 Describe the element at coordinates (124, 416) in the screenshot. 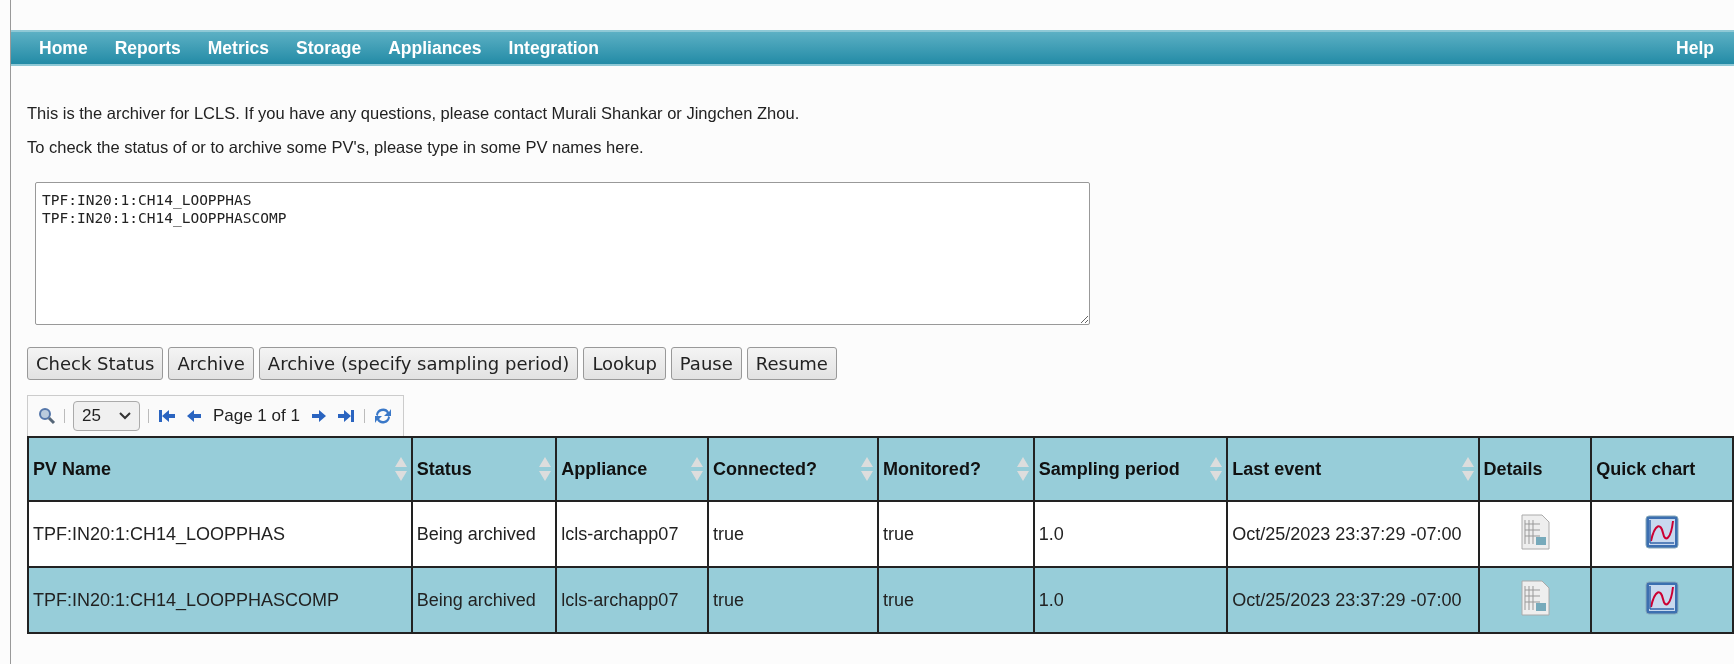

I see `chevron-down-icon` at that location.